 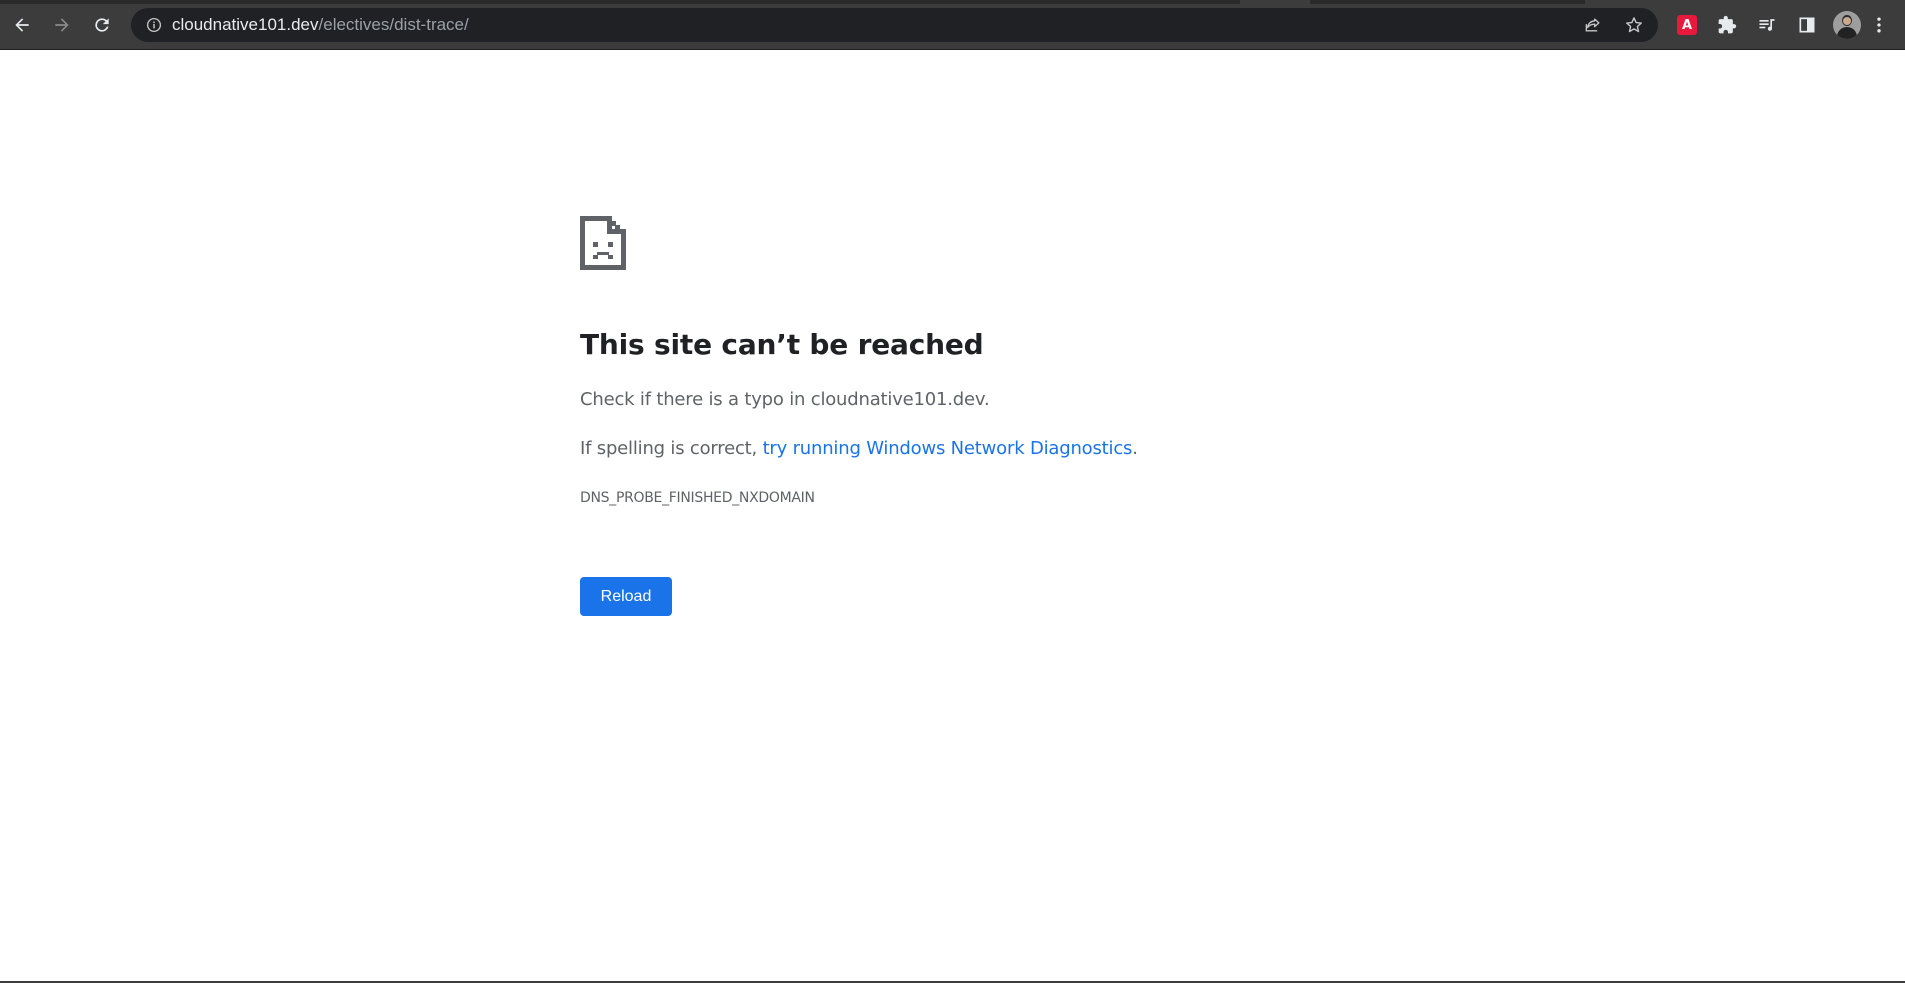 I want to click on forward-icon, so click(x=62, y=25).